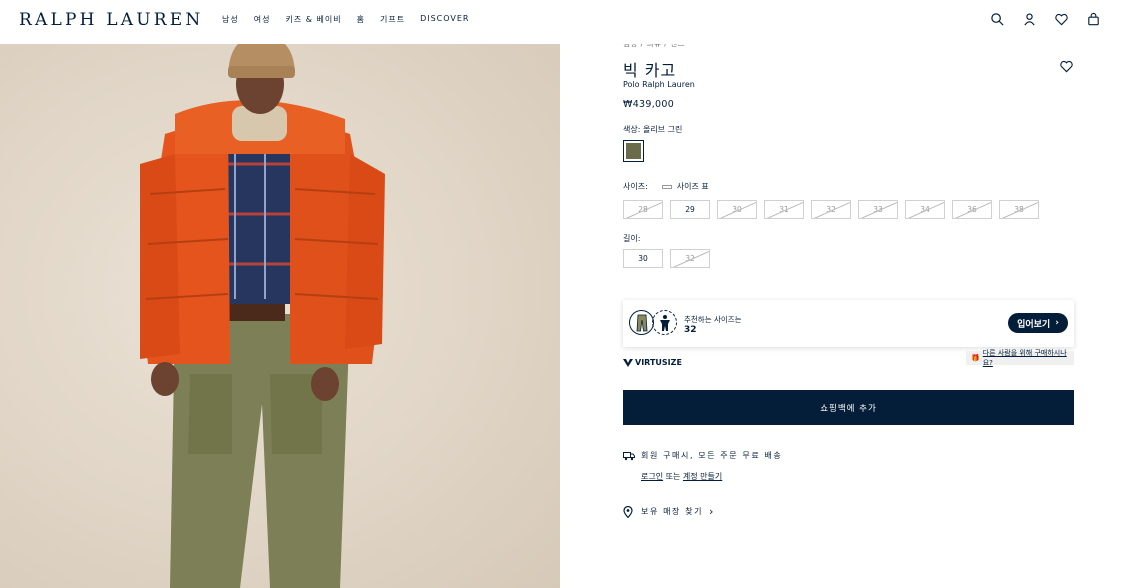 The height and width of the screenshot is (588, 1125). Describe the element at coordinates (628, 362) in the screenshot. I see `virtusize-mark-icon` at that location.